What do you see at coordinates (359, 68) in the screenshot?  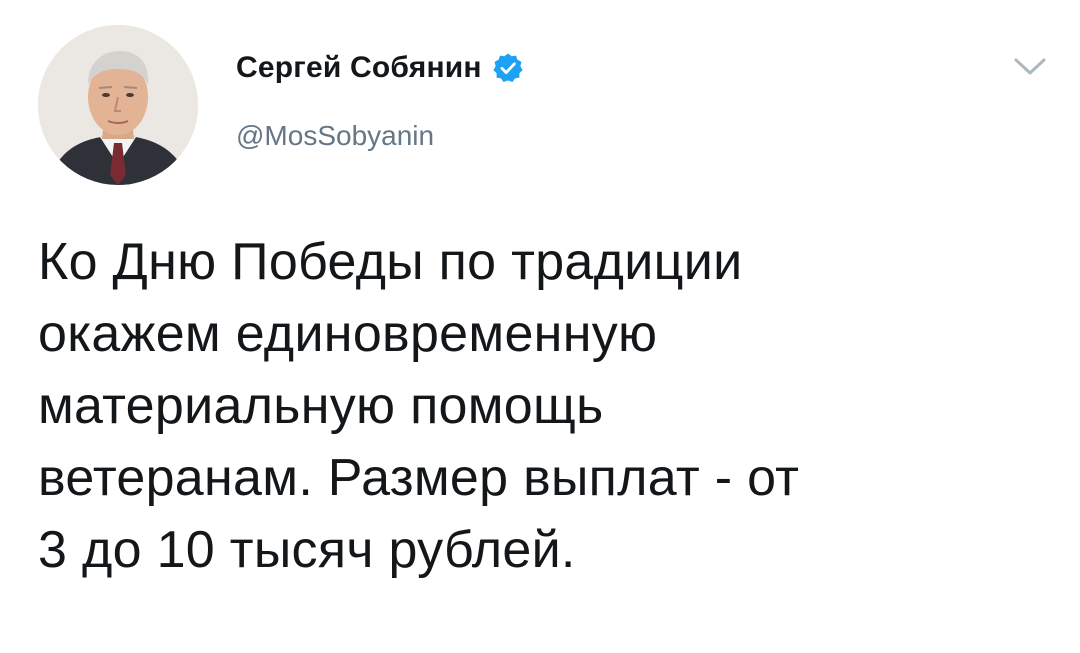 I see `display-name: Сергей Собянин` at bounding box center [359, 68].